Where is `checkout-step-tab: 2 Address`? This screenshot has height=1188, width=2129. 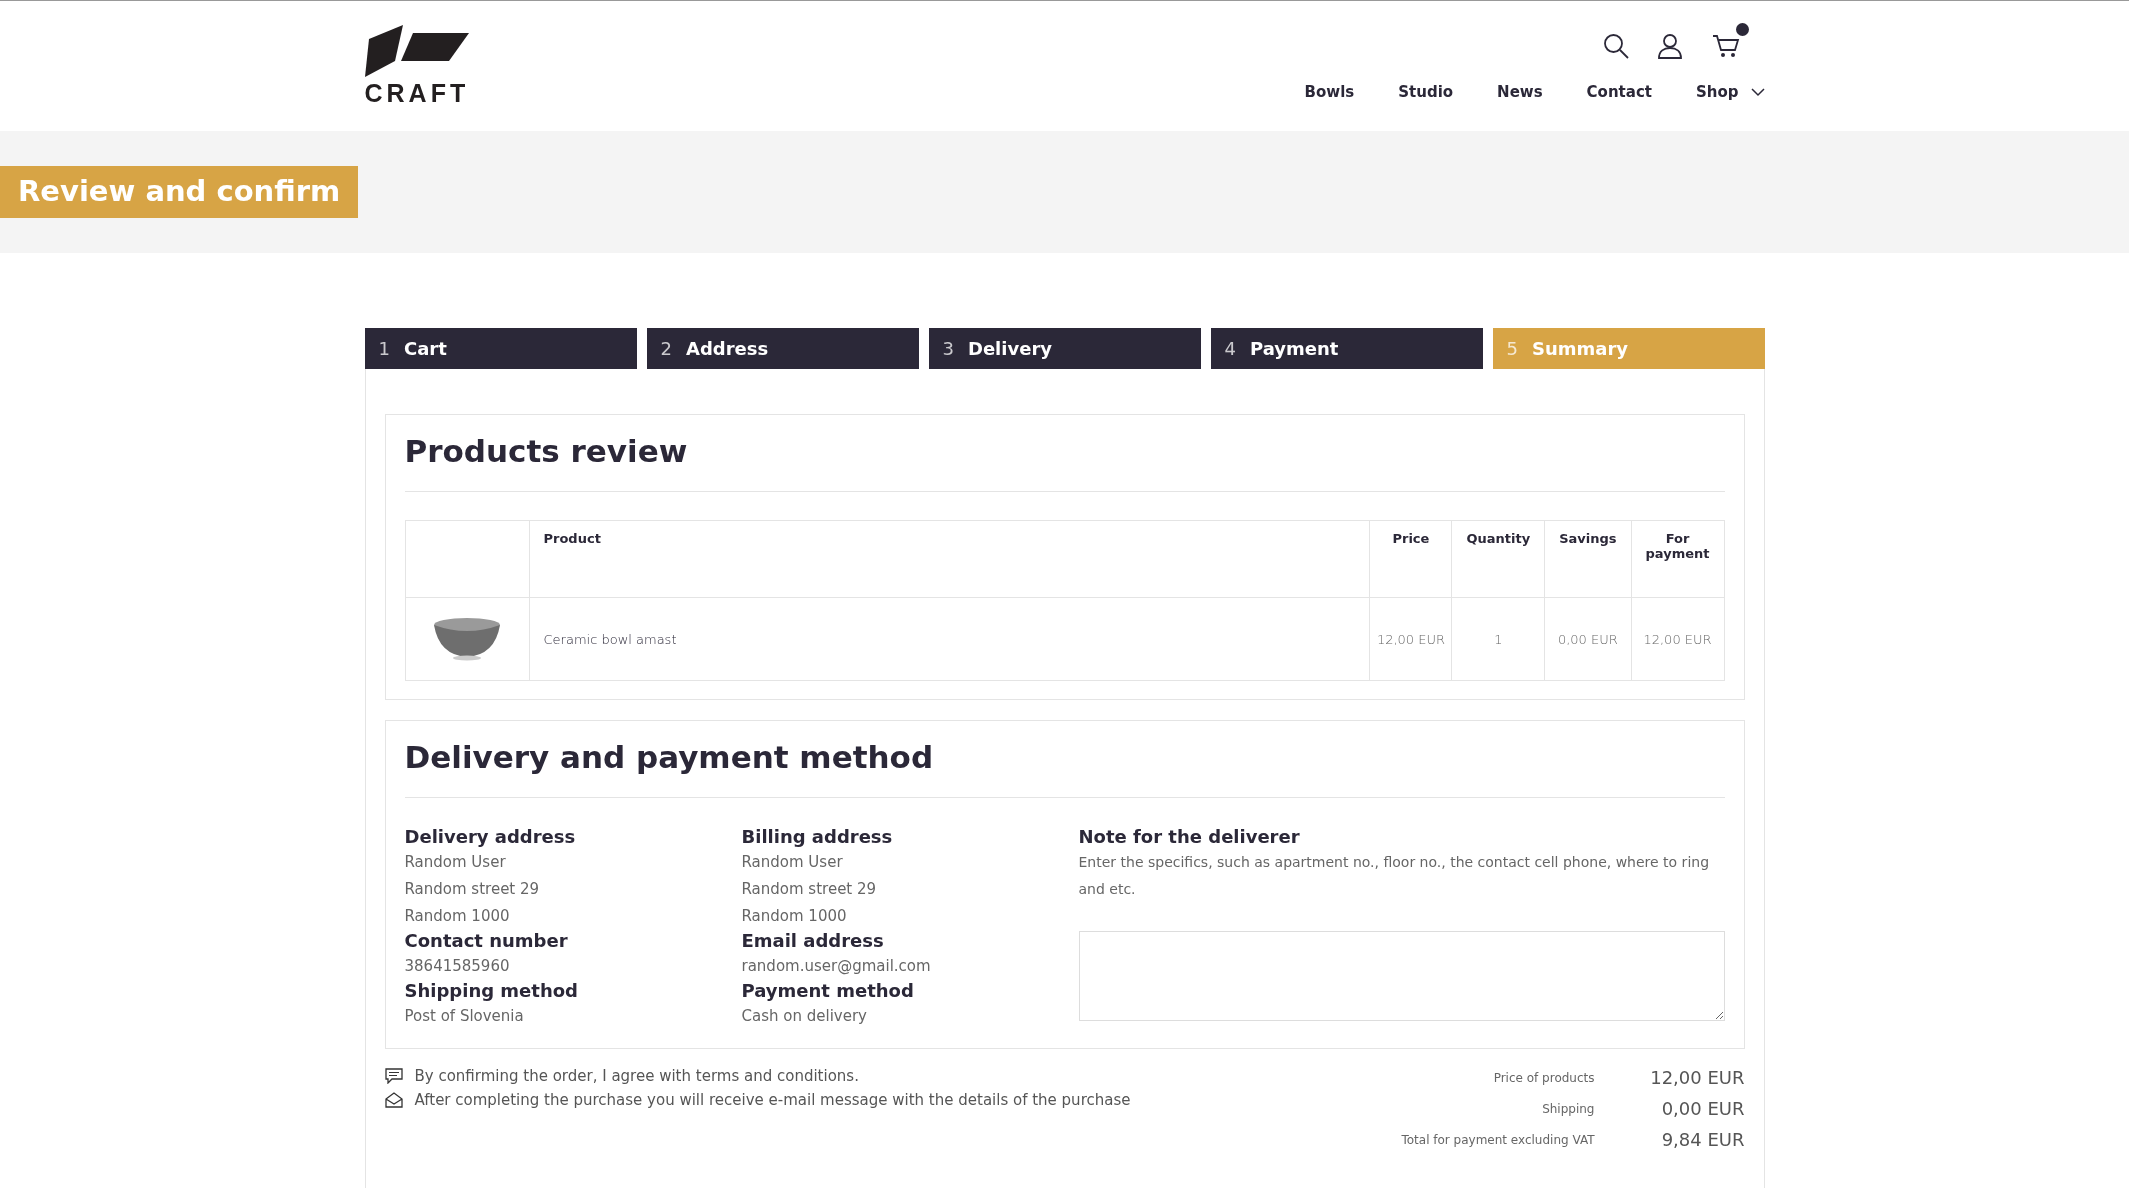 checkout-step-tab: 2 Address is located at coordinates (782, 348).